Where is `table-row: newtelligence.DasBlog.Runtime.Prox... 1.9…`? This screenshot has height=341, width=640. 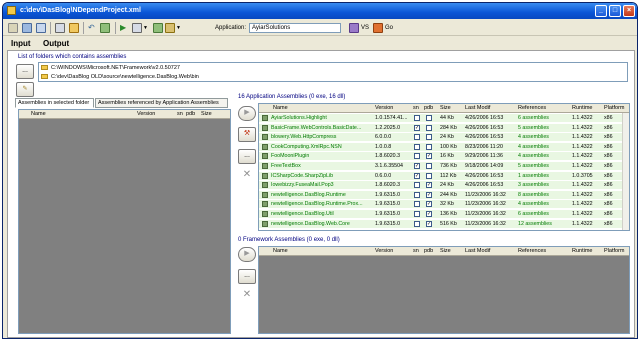
table-row: newtelligence.DasBlog.Runtime.Prox... 1.9… is located at coordinates (444, 204).